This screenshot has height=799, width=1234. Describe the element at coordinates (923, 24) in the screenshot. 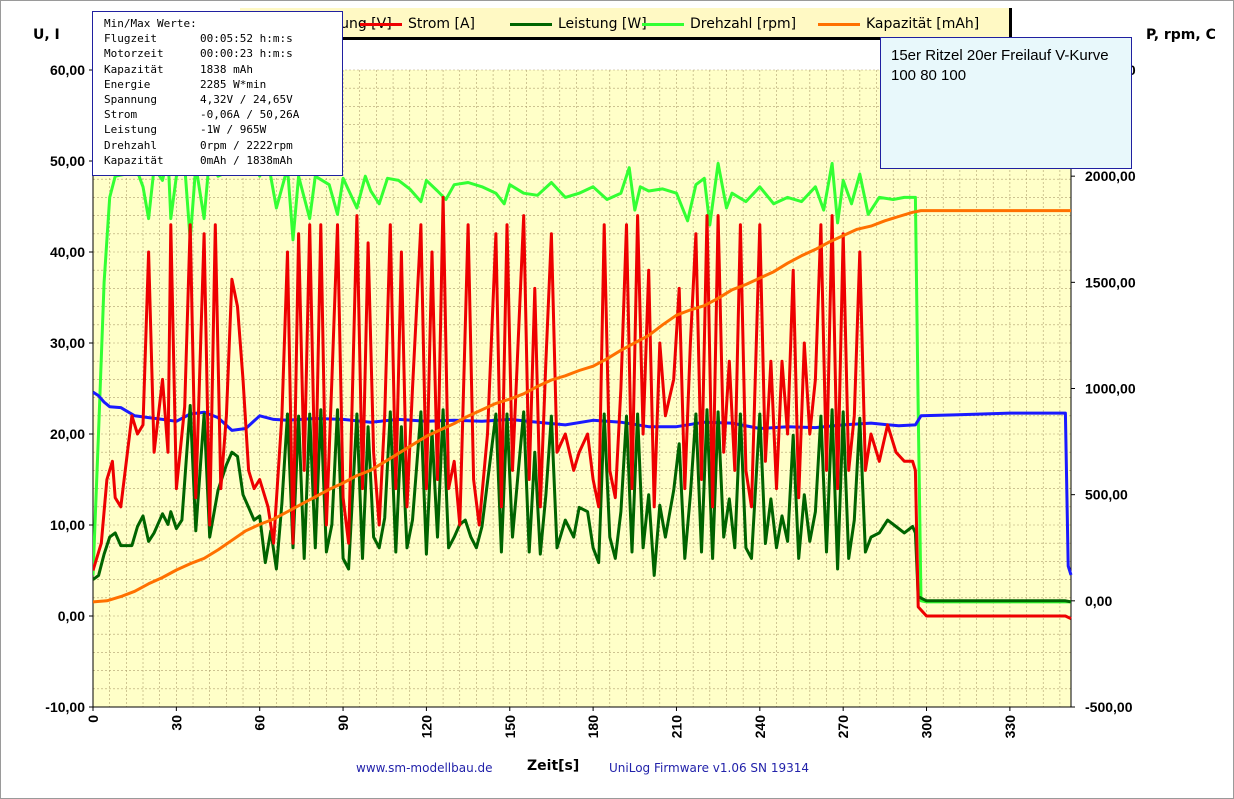

I see `legend-label: Kapazität [mAh]` at that location.